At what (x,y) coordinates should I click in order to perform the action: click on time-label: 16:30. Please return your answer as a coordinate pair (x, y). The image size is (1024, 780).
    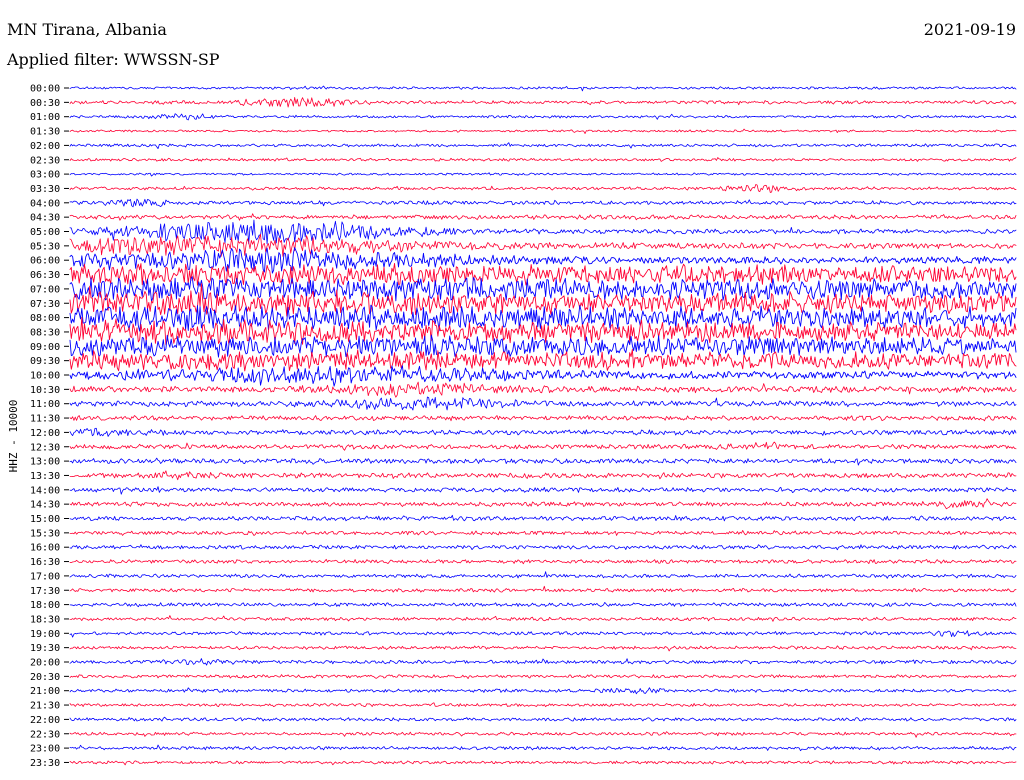
    Looking at the image, I should click on (45, 562).